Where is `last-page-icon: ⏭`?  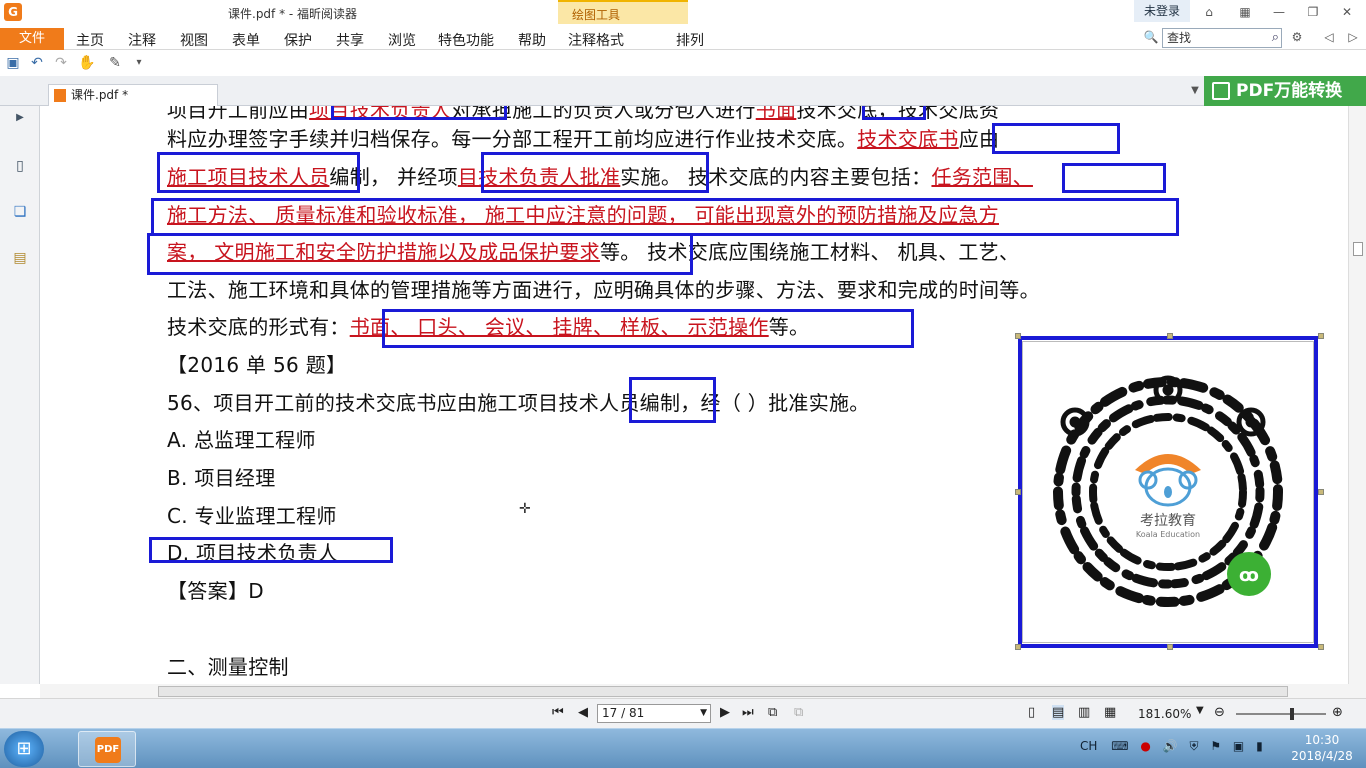 last-page-icon: ⏭ is located at coordinates (748, 712).